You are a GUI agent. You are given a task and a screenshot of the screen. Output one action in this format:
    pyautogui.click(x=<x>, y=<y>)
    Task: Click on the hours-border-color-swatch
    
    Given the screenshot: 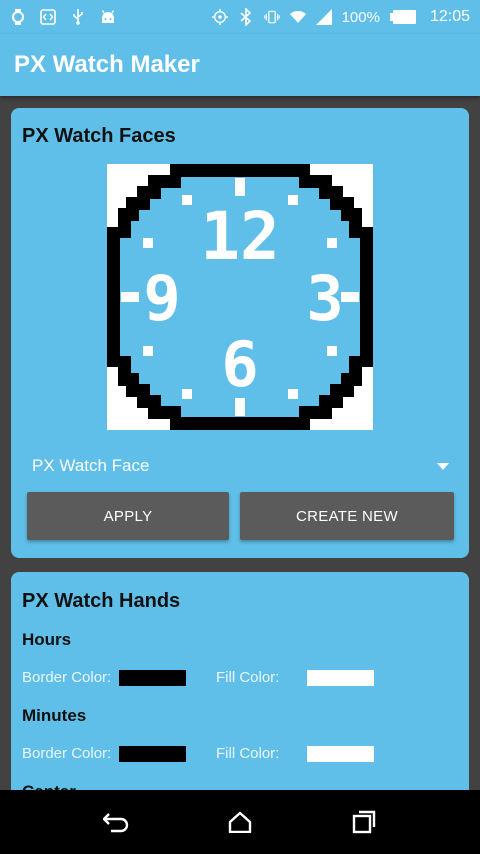 What is the action you would take?
    pyautogui.click(x=152, y=678)
    